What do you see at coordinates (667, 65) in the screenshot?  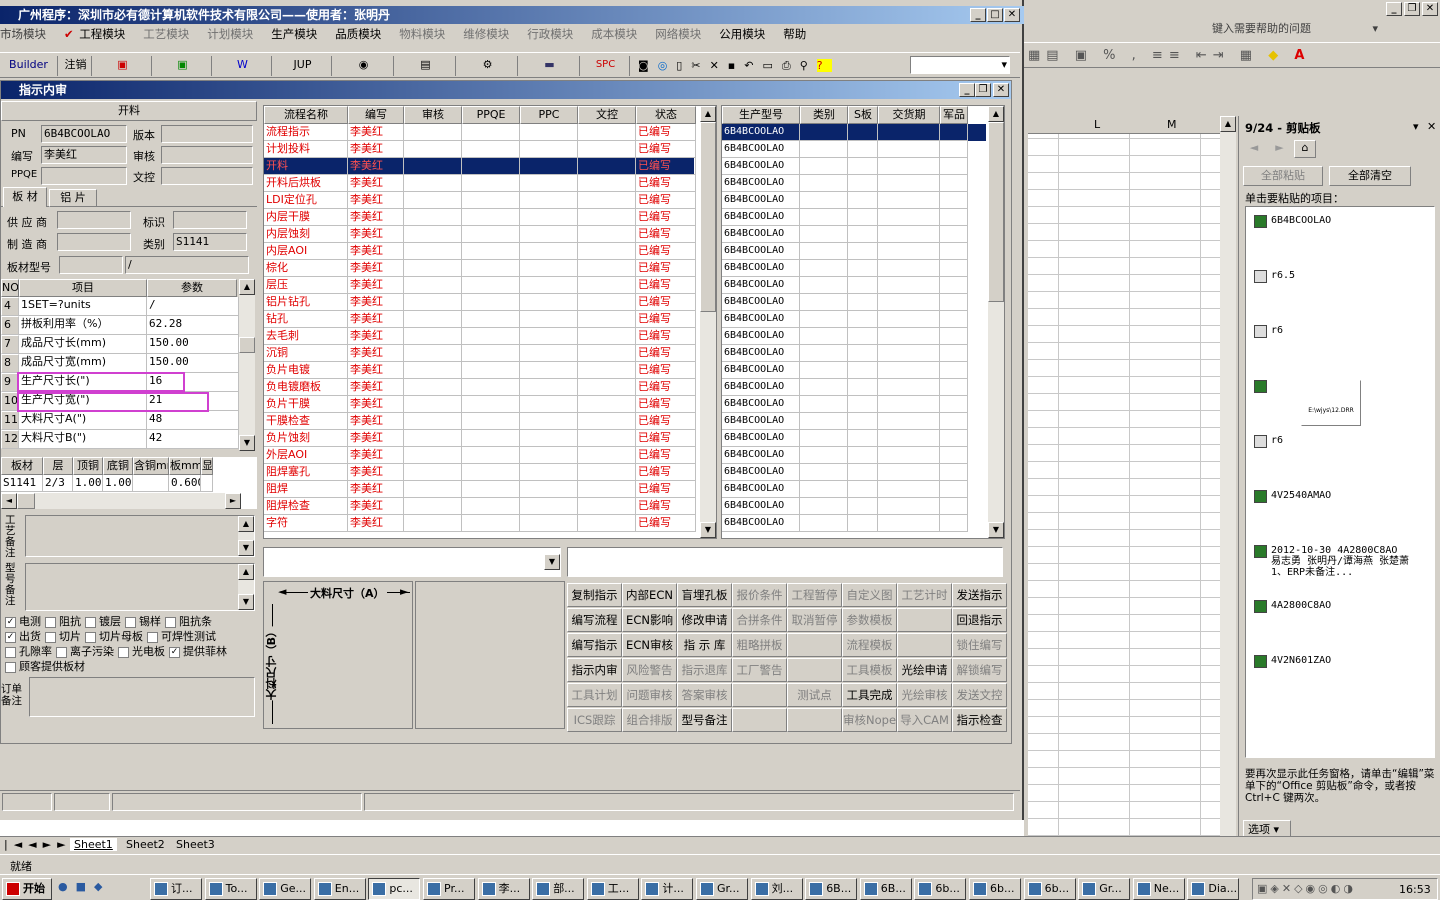 I see `globe-icon: ◎` at bounding box center [667, 65].